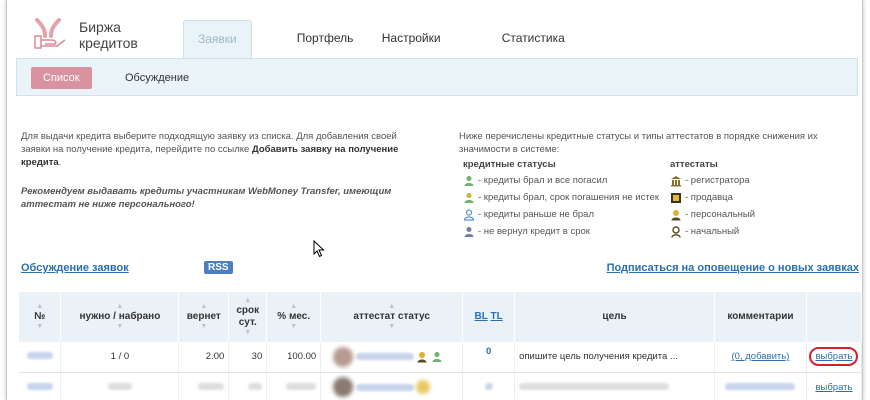  I want to click on status-overdue-text: - не вернул кредит в срок, so click(534, 231).